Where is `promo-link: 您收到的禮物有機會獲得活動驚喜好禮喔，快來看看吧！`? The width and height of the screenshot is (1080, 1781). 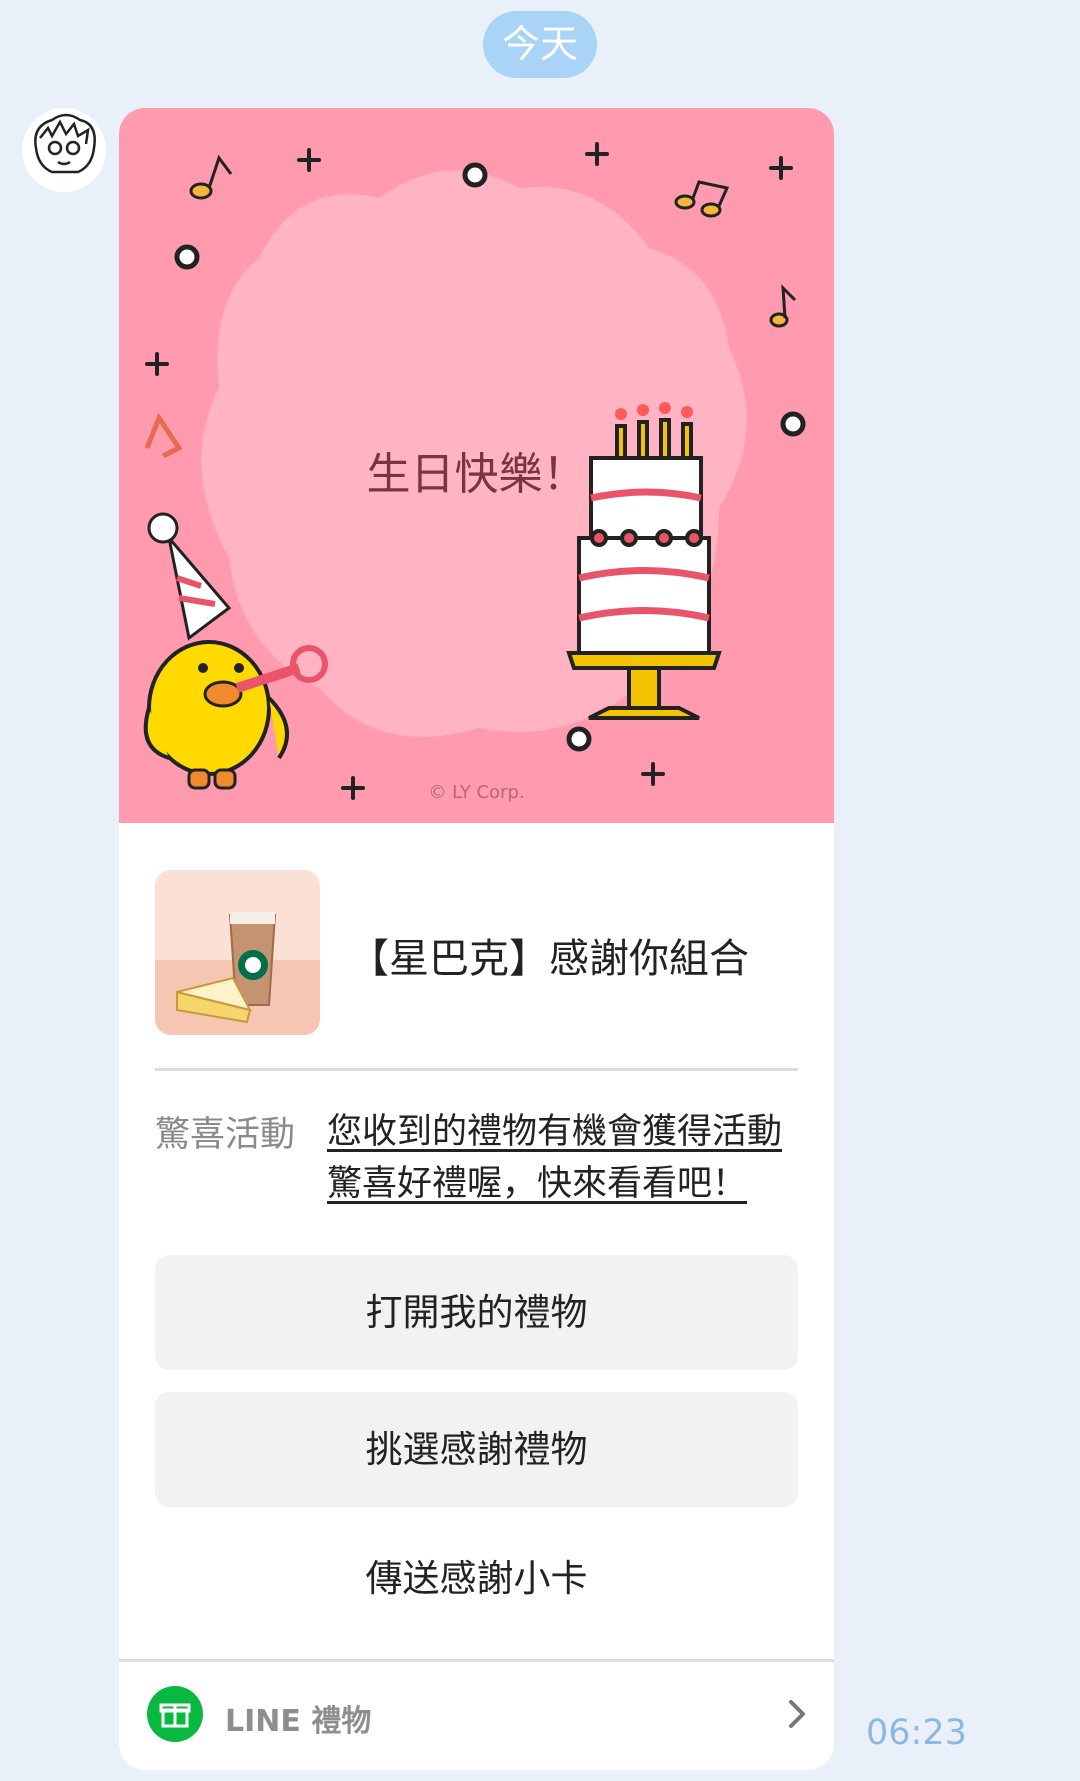
promo-link: 您收到的禮物有機會獲得活動驚喜好禮喔，快來看看吧！ is located at coordinates (567, 1158).